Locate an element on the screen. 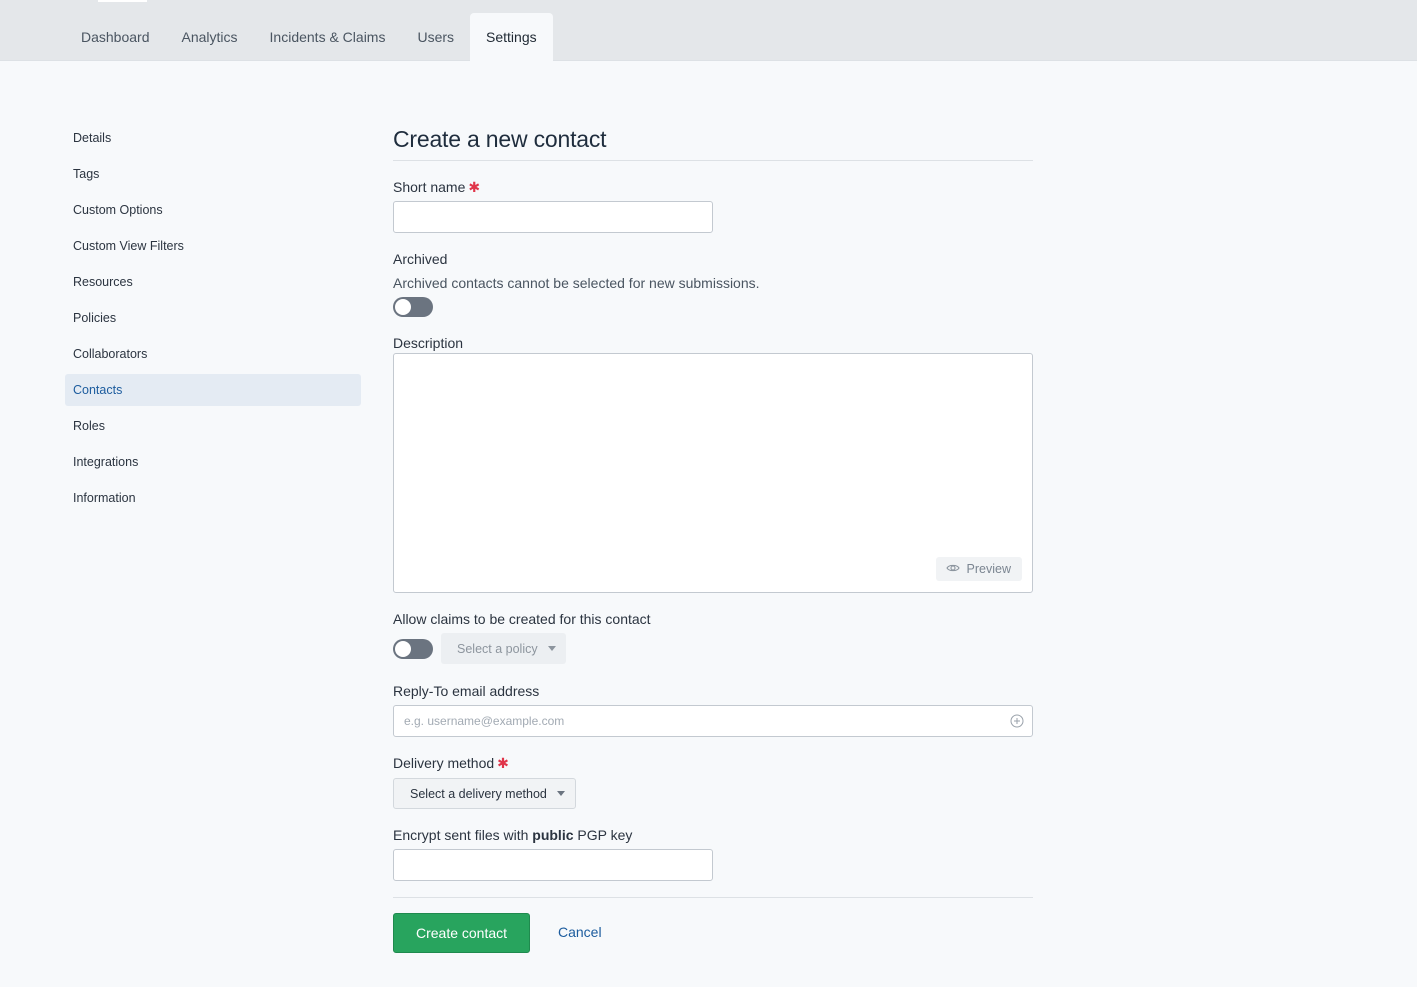  delivery-method-label-text: Delivery method is located at coordinates (444, 763).